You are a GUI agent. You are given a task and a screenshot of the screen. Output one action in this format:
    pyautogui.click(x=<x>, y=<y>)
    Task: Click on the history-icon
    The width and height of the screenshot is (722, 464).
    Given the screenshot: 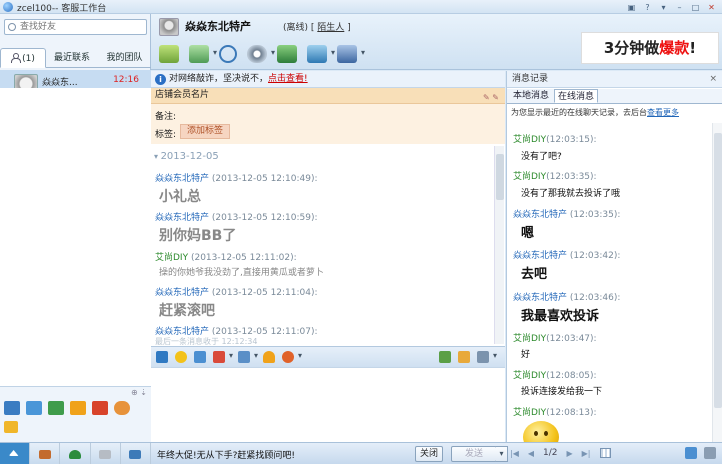 What is the action you would take?
    pyautogui.click(x=445, y=357)
    